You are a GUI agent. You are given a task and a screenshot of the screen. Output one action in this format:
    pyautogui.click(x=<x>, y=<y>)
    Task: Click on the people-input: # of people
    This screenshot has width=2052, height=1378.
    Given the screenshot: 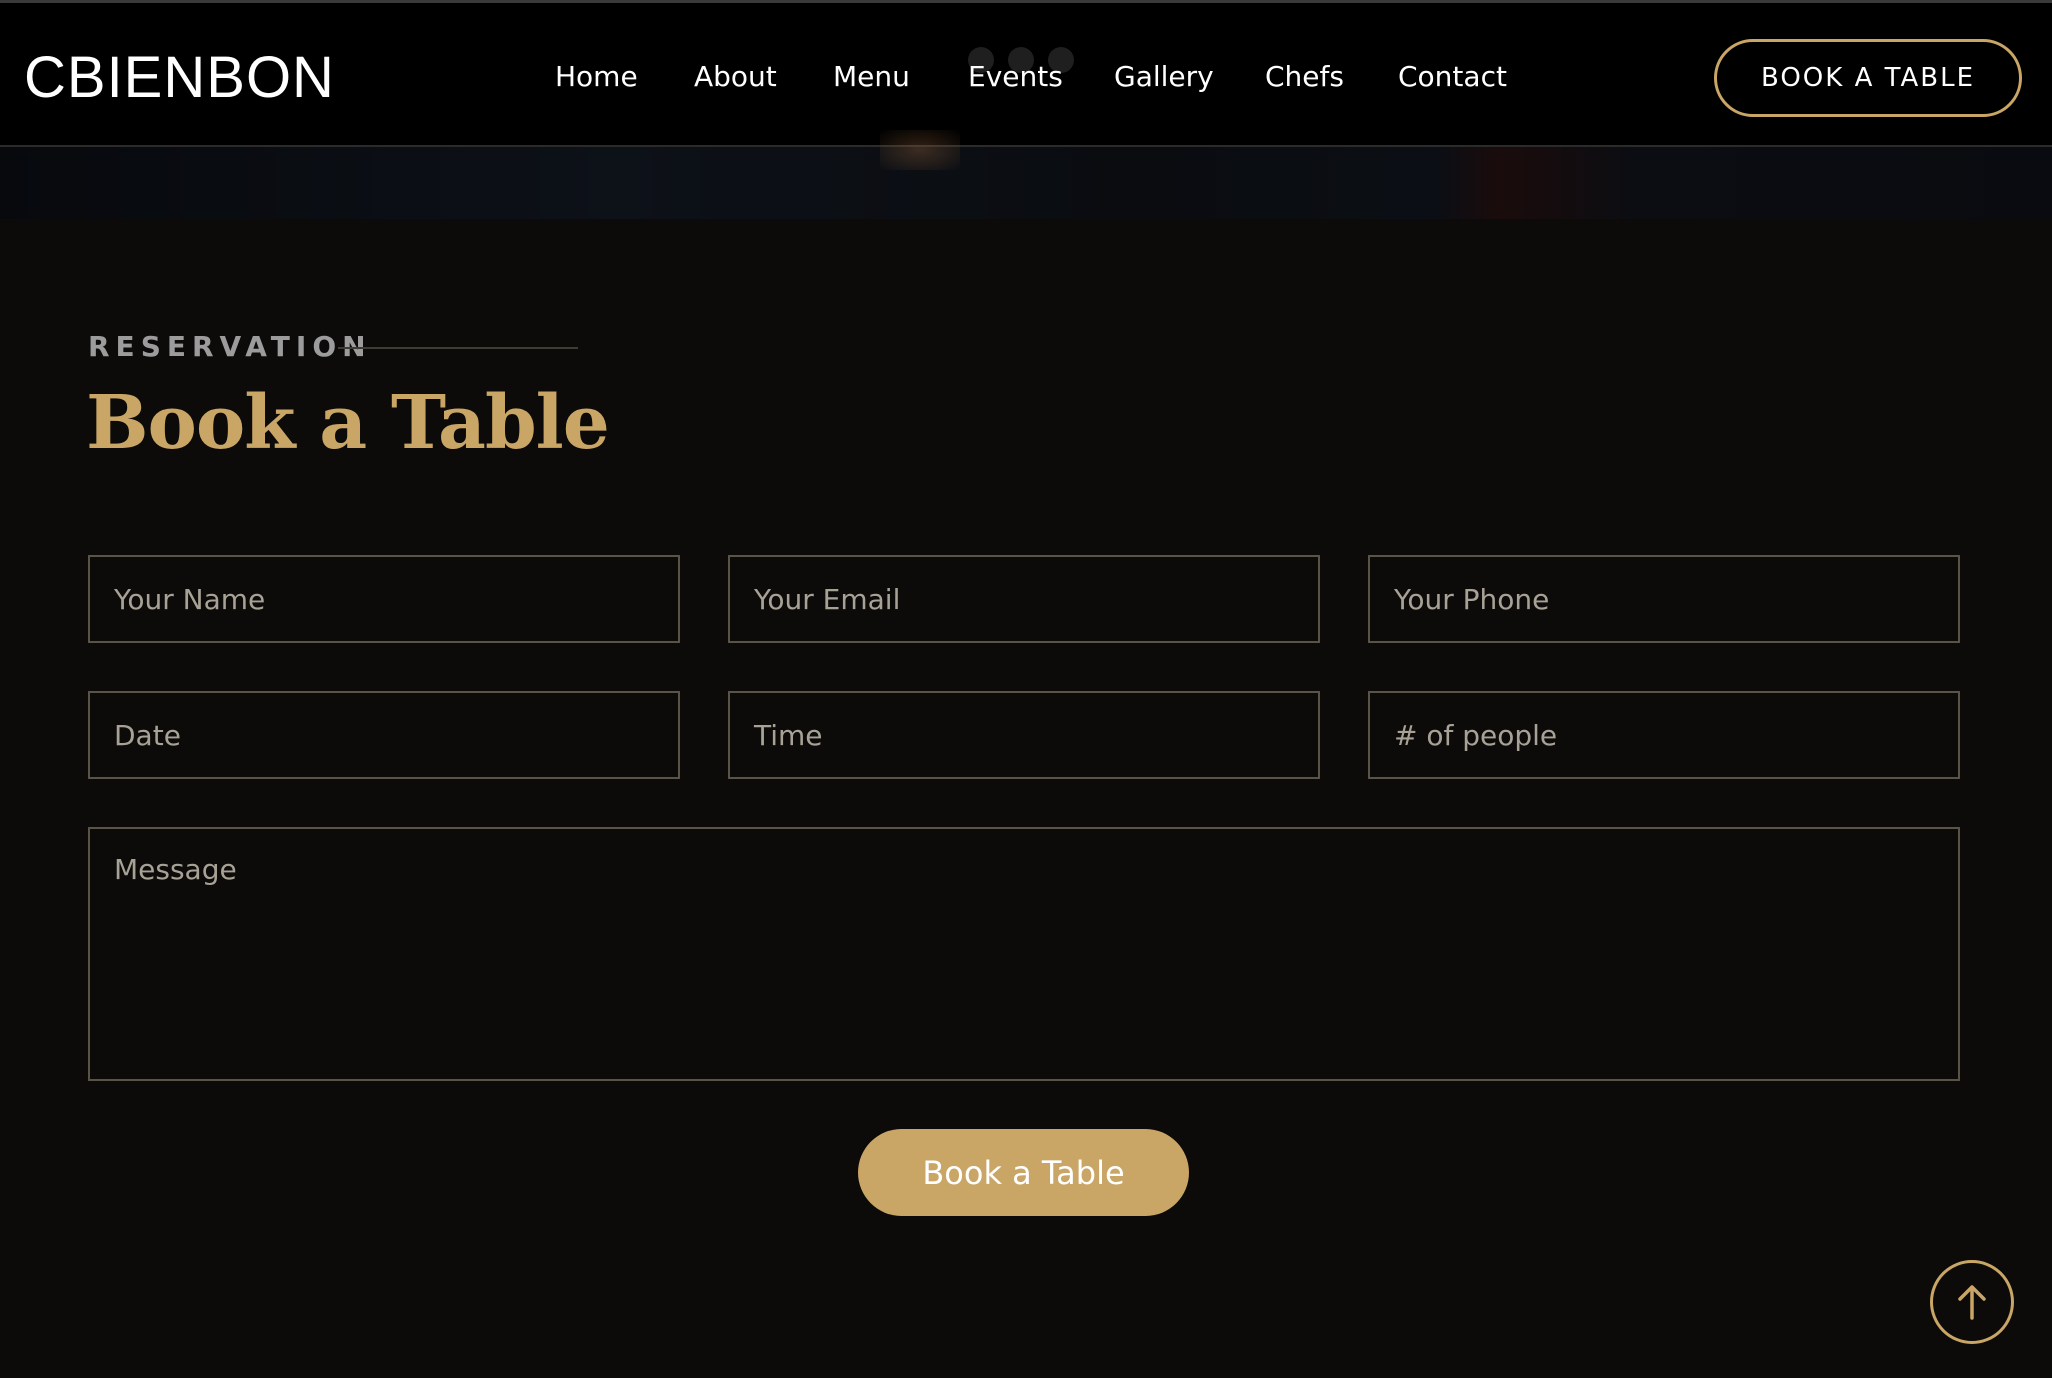 What is the action you would take?
    pyautogui.click(x=1664, y=735)
    